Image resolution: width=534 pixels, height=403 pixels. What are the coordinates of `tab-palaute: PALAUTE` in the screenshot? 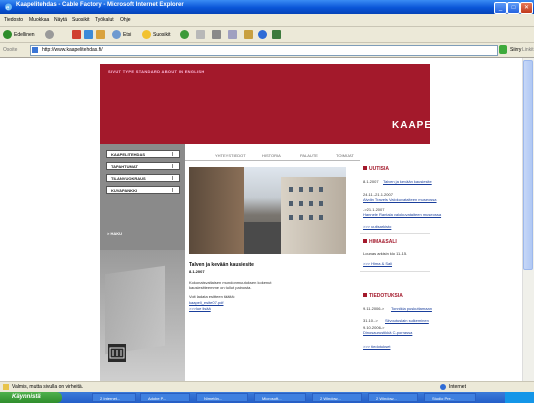 It's located at (309, 155).